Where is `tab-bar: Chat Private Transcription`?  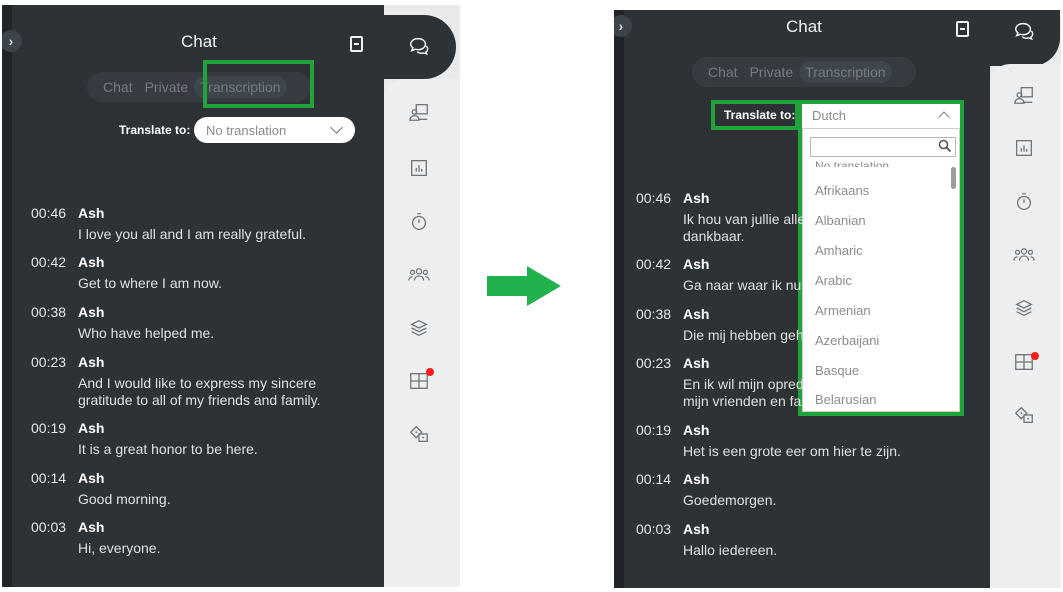
tab-bar: Chat Private Transcription is located at coordinates (804, 72).